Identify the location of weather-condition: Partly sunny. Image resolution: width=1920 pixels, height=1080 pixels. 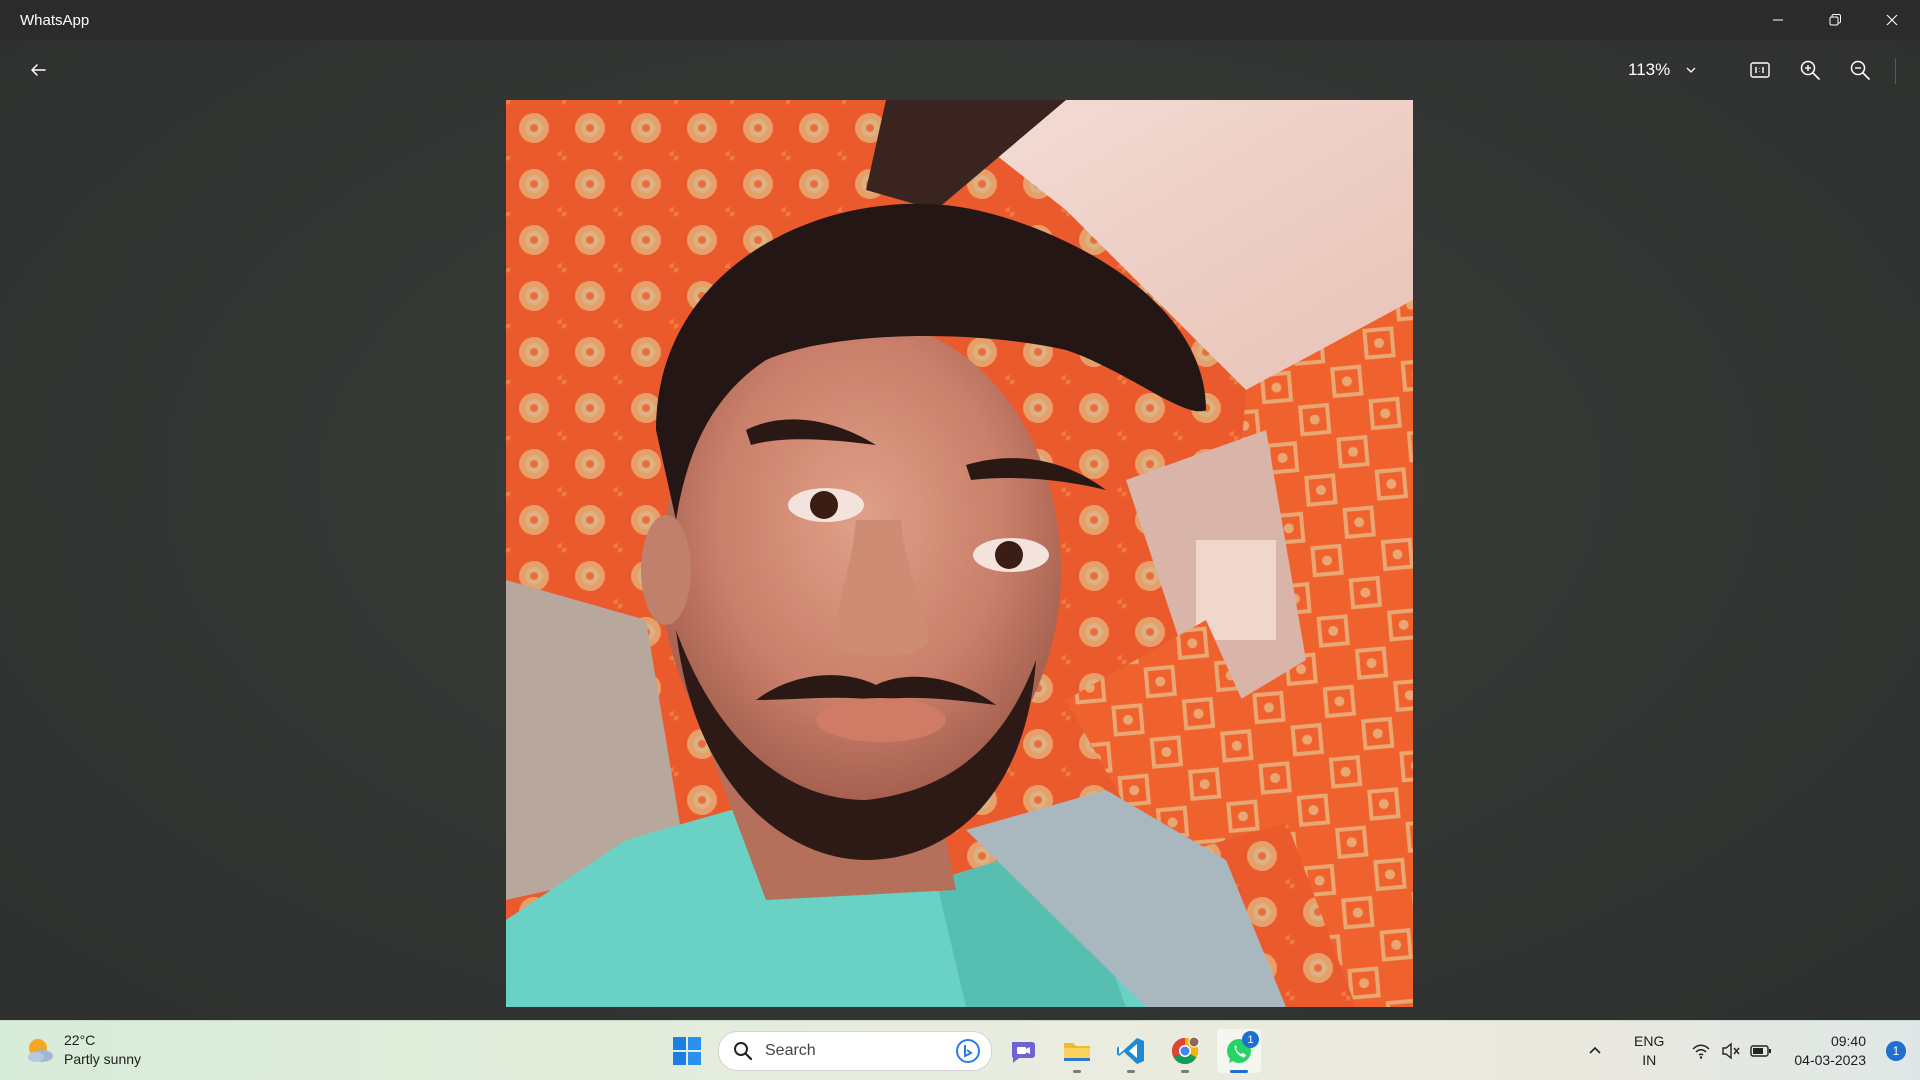
(103, 1059).